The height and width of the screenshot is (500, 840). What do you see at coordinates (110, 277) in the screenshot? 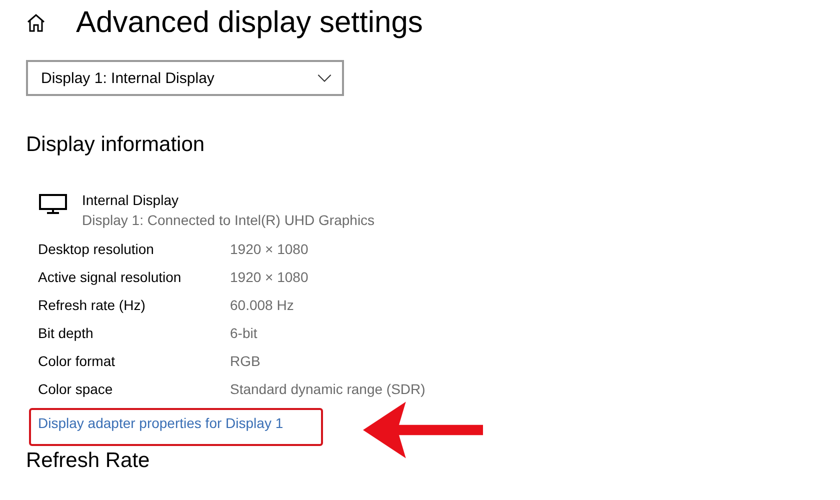
I see `info-label: Active signal resolution` at bounding box center [110, 277].